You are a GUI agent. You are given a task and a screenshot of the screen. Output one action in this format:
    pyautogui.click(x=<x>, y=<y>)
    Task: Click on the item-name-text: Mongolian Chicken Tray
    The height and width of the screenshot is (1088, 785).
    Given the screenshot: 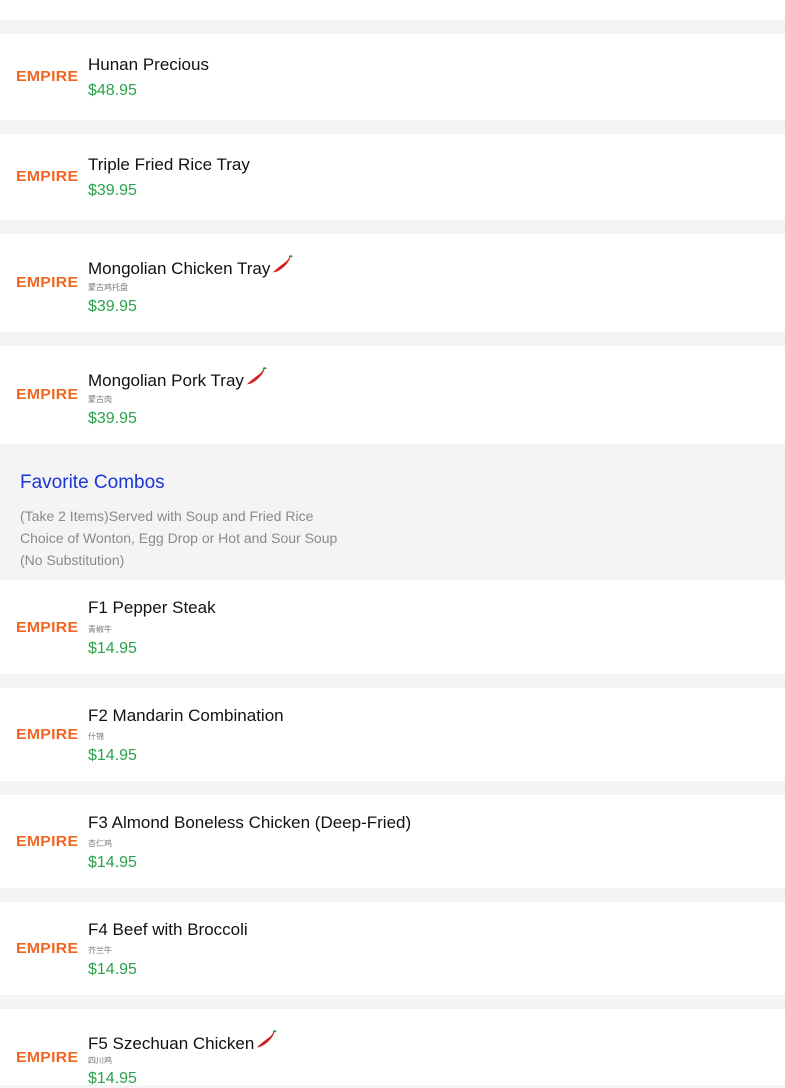 What is the action you would take?
    pyautogui.click(x=179, y=268)
    